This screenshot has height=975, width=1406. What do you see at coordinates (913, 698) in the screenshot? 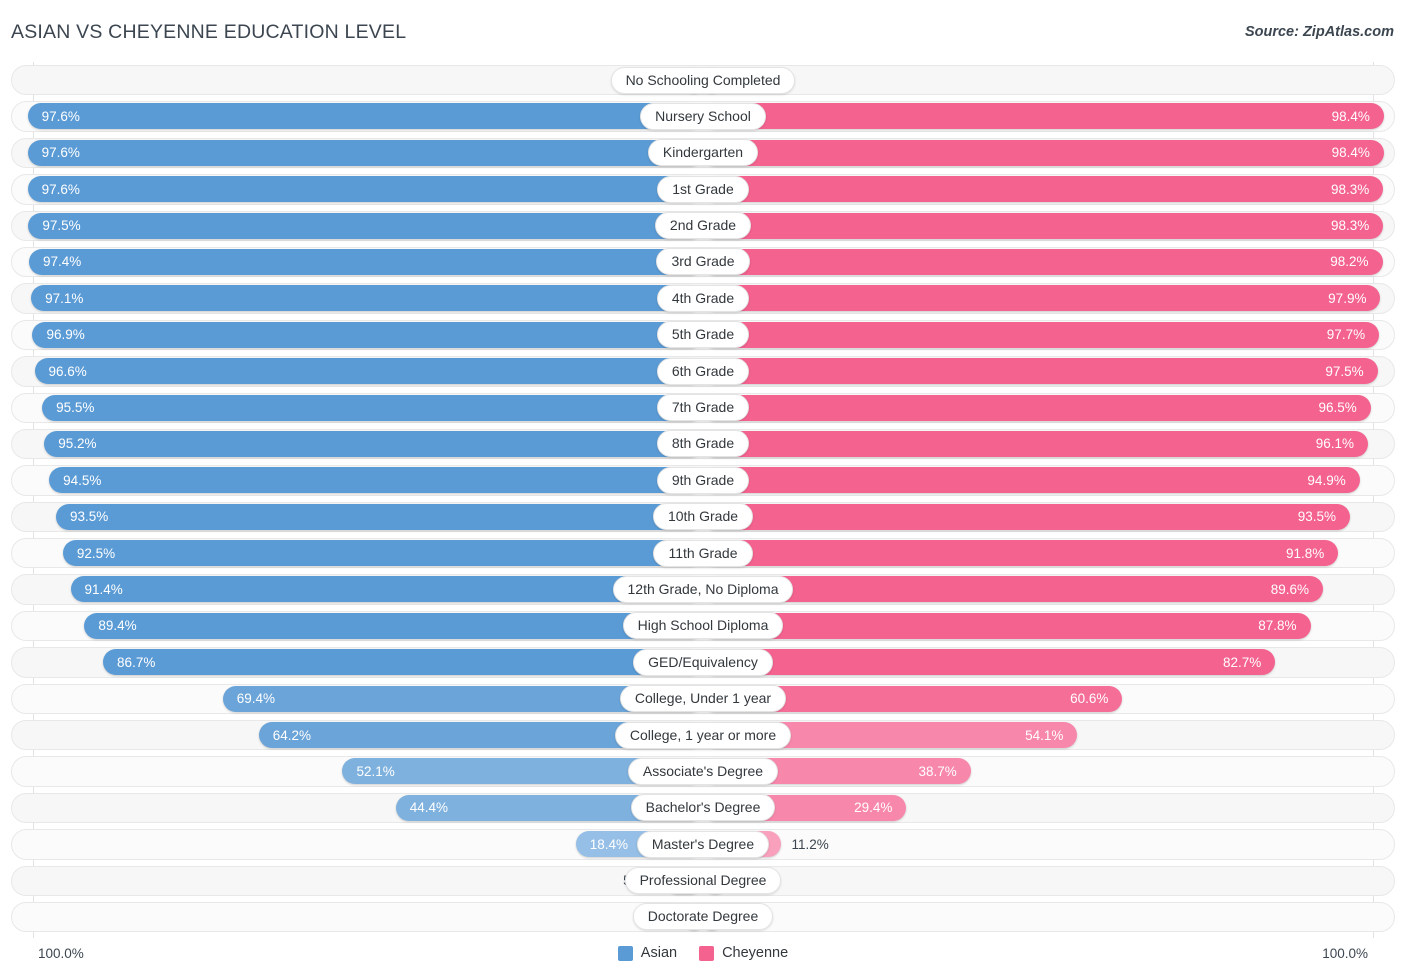
I see `cheyenne-bar: 60.6%` at bounding box center [913, 698].